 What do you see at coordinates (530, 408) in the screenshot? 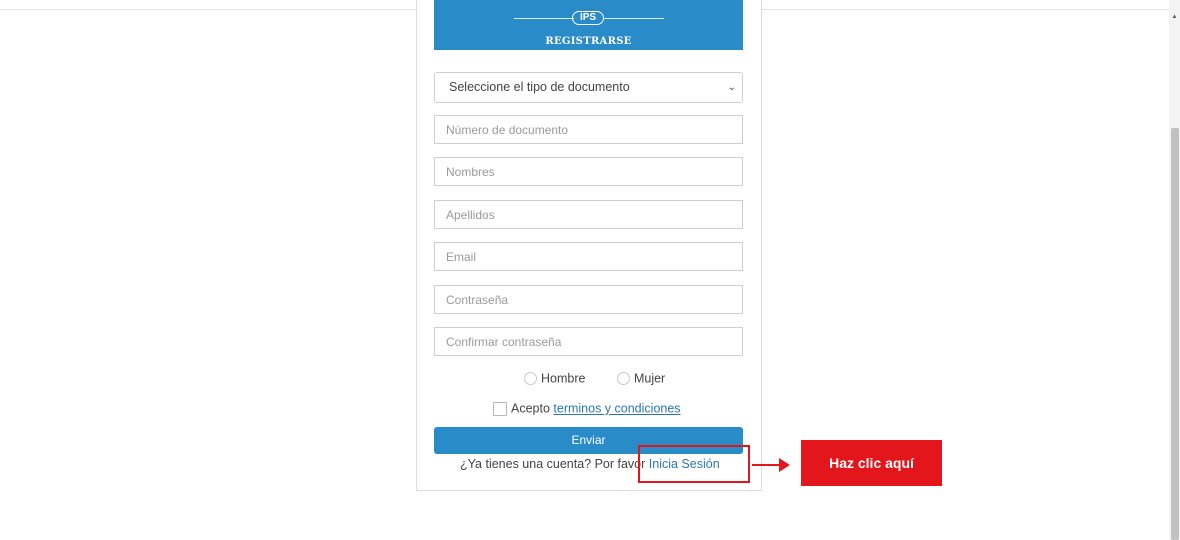
I see `terms-prefix: Acepto` at bounding box center [530, 408].